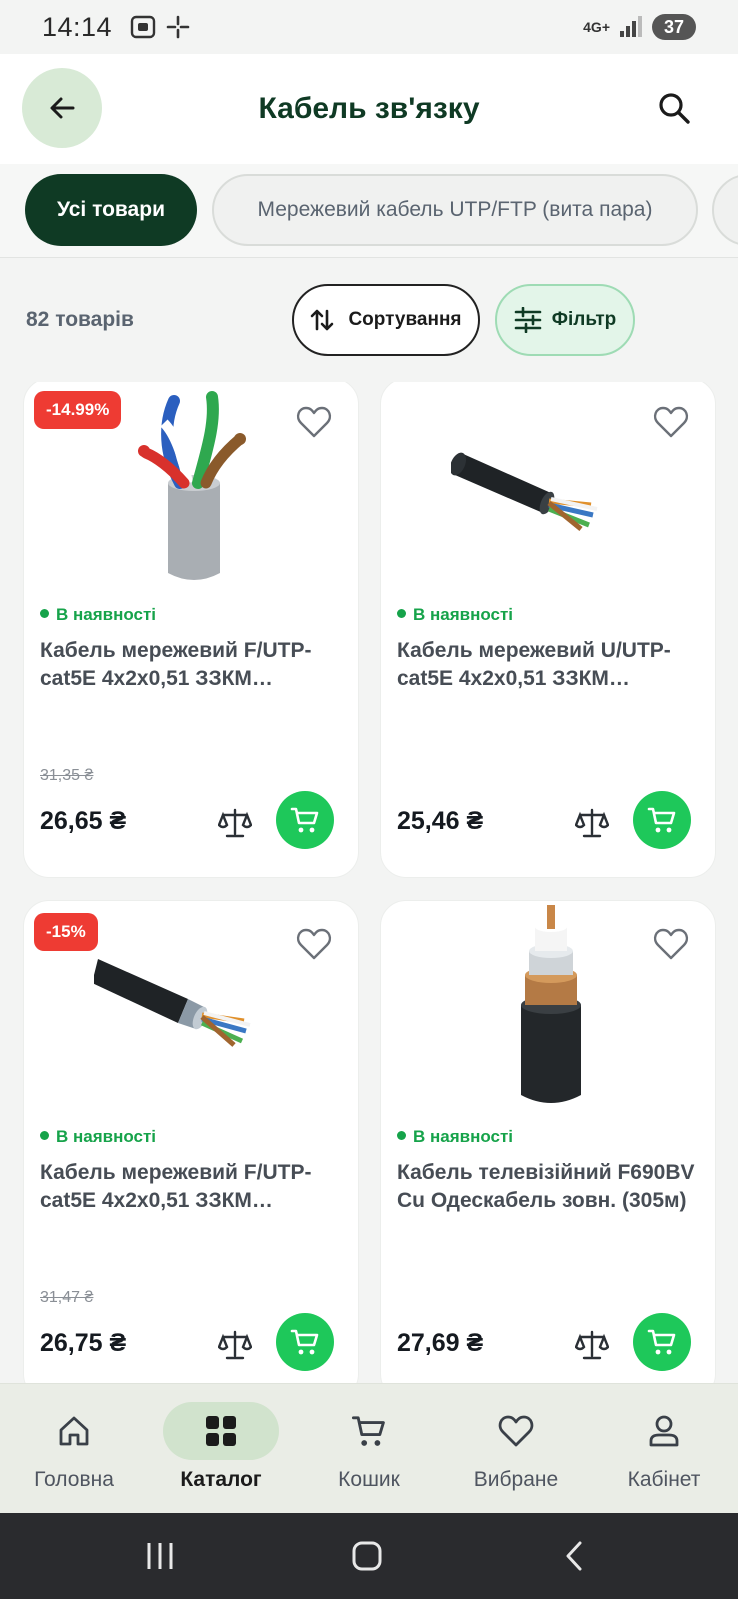  I want to click on filter-label: Фільтр, so click(584, 319).